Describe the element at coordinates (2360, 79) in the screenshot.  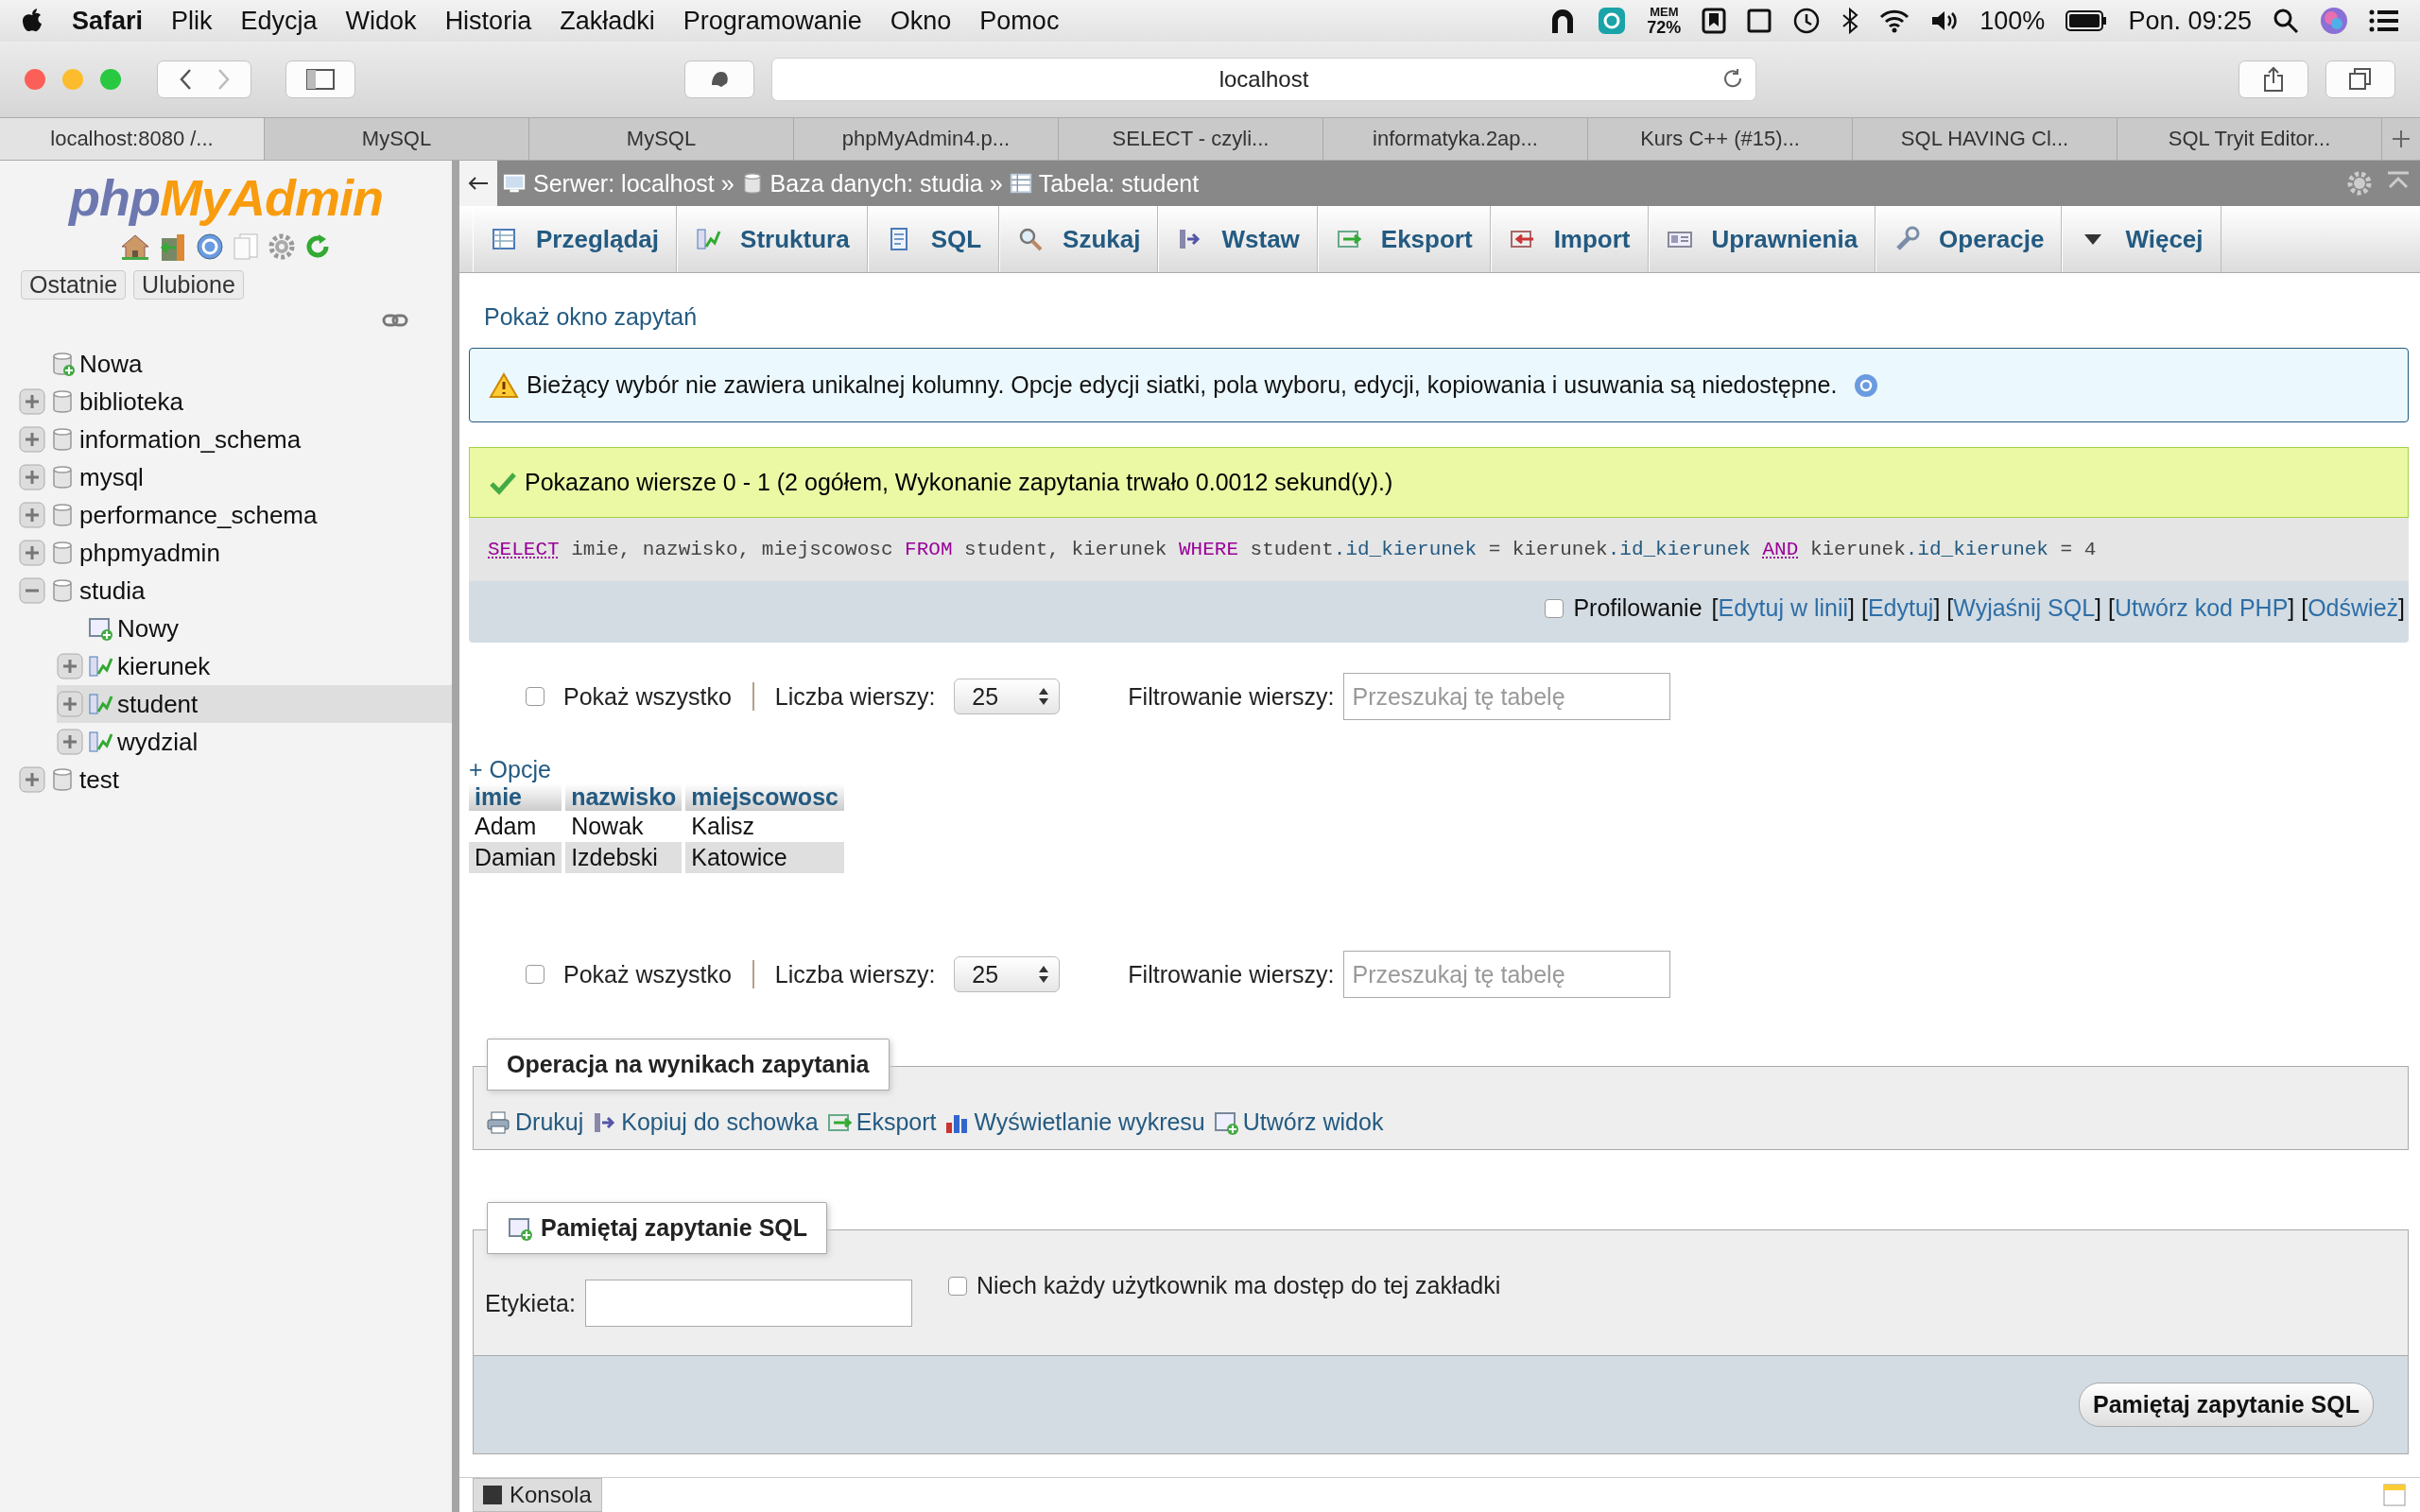
I see `tabs-overview-button` at that location.